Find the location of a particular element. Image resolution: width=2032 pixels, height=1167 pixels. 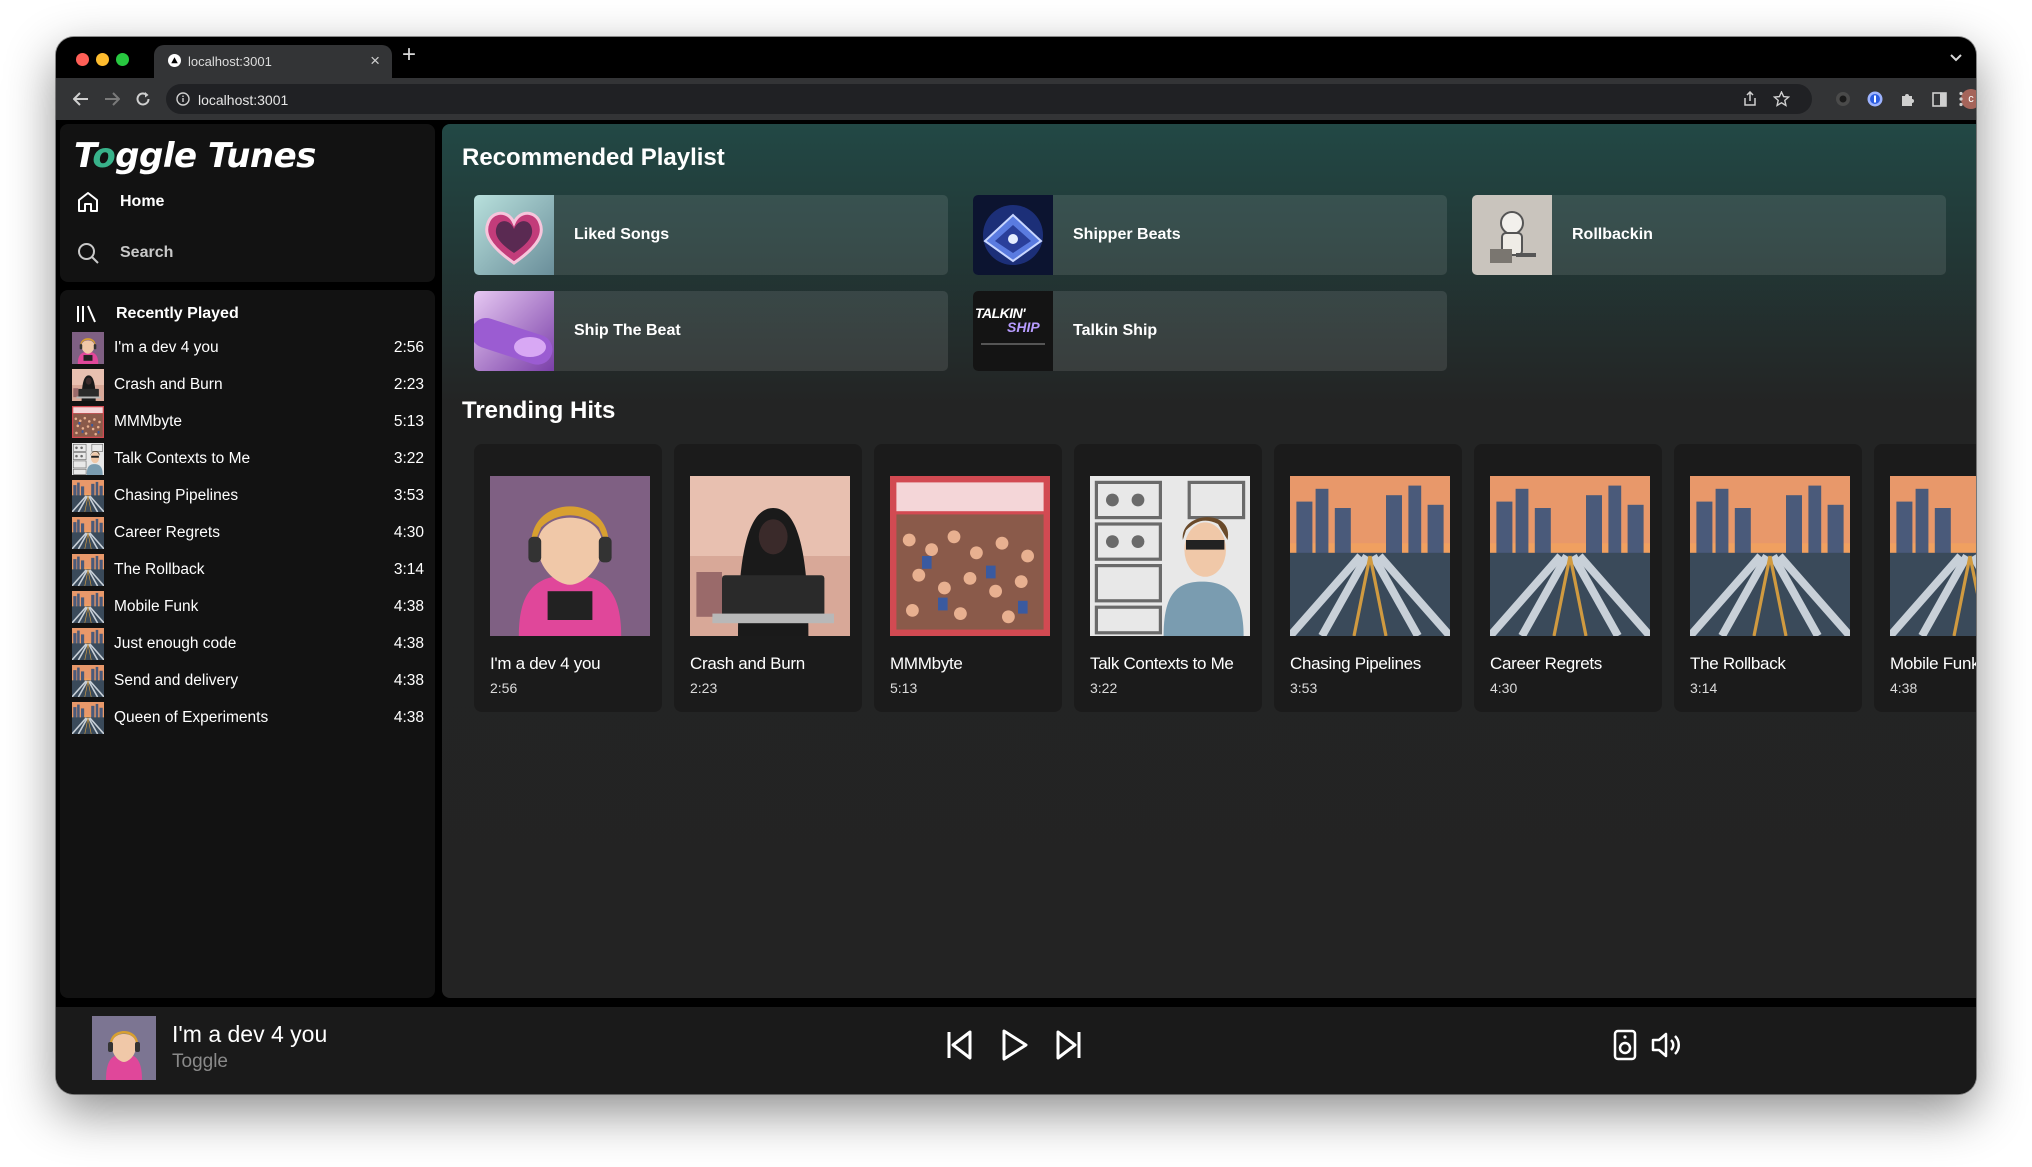

trending-card: Chasing Pipelines 3:53 is located at coordinates (1368, 578).